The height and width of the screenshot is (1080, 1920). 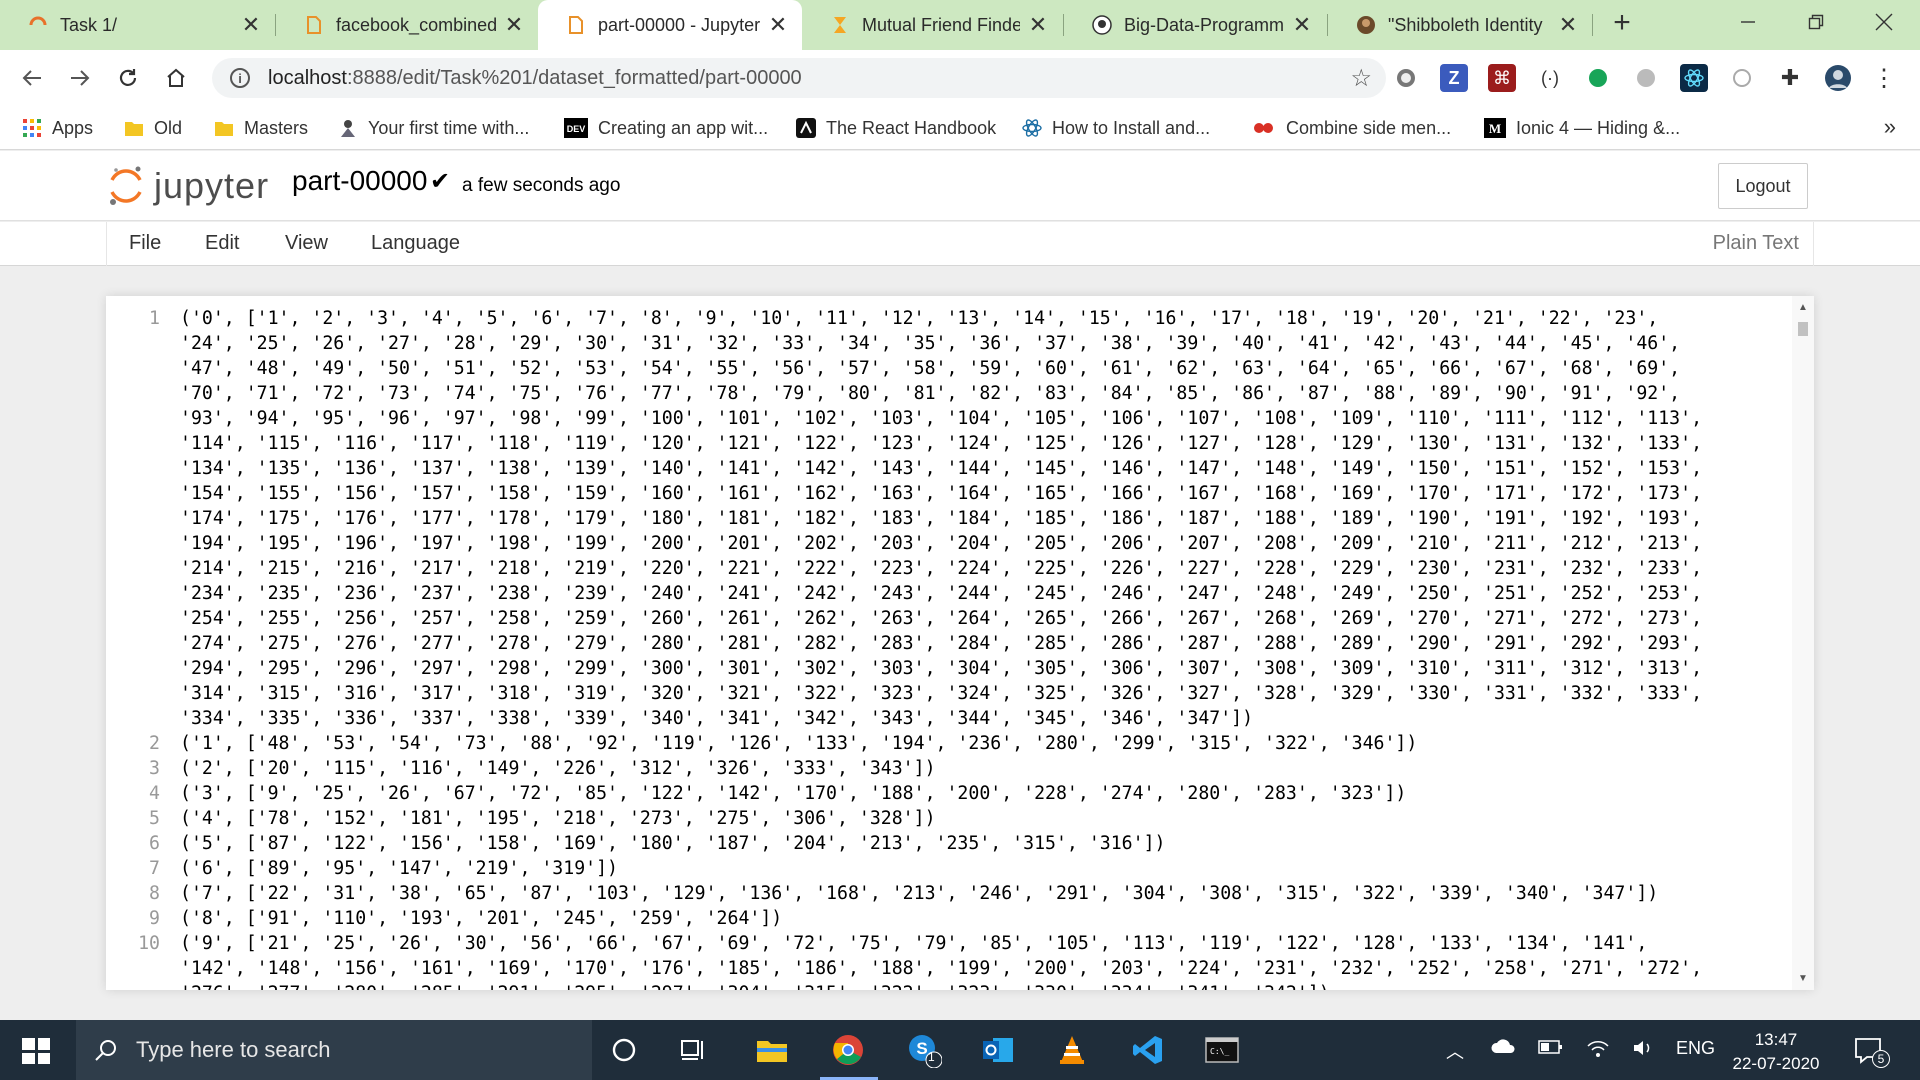 What do you see at coordinates (1803, 307) in the screenshot?
I see `scroll-up-icon: ▲` at bounding box center [1803, 307].